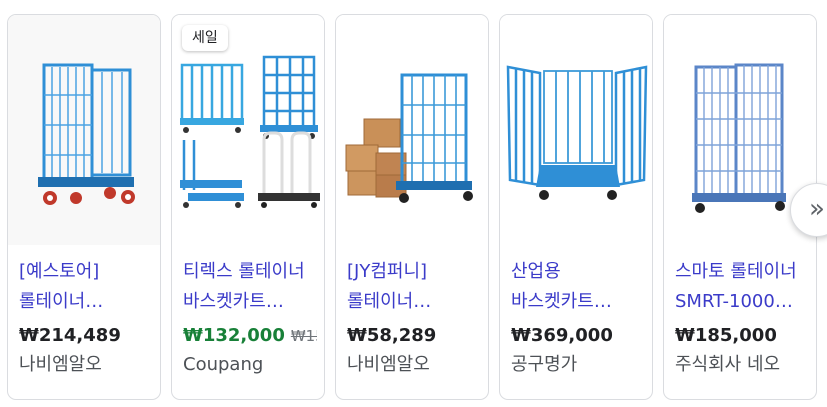  I want to click on product-title: 스마토 롤테이너 SMRT-1000 바스켓카트, so click(742, 287).